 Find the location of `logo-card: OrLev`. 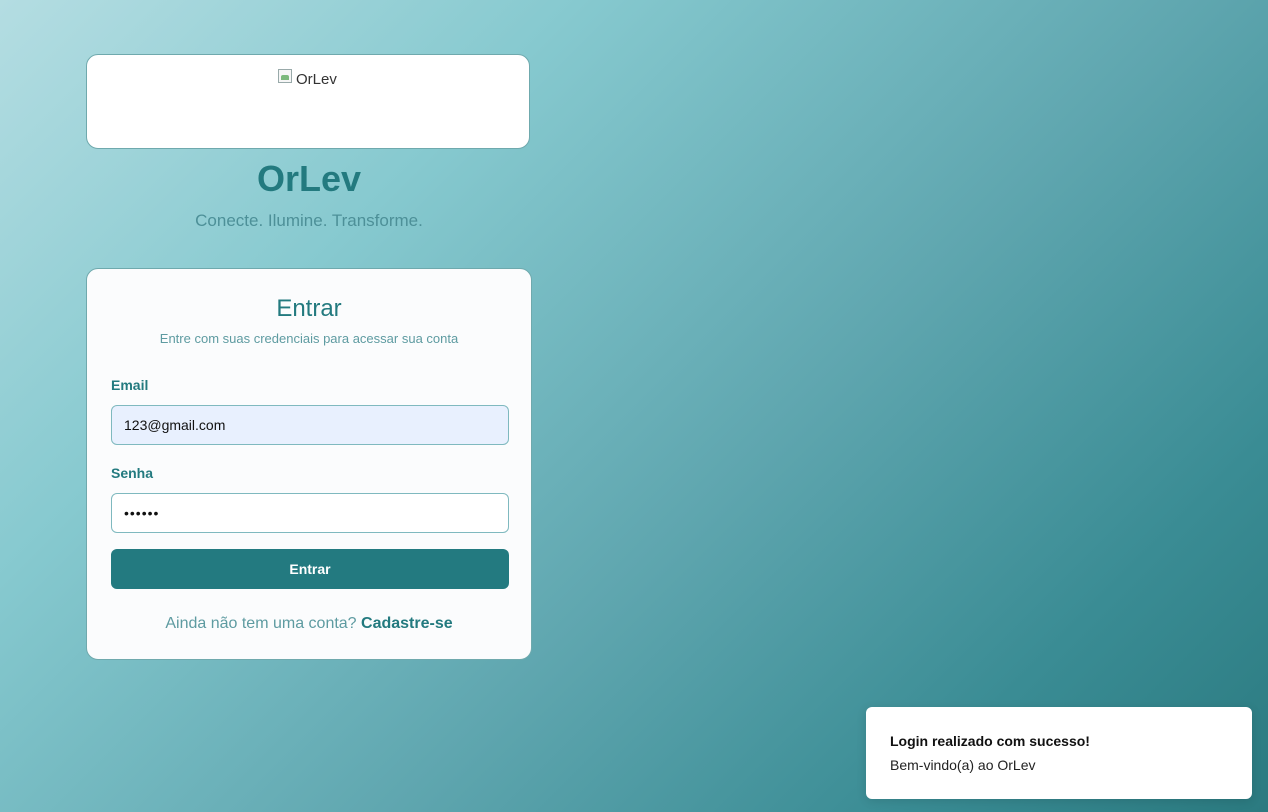

logo-card: OrLev is located at coordinates (308, 101).